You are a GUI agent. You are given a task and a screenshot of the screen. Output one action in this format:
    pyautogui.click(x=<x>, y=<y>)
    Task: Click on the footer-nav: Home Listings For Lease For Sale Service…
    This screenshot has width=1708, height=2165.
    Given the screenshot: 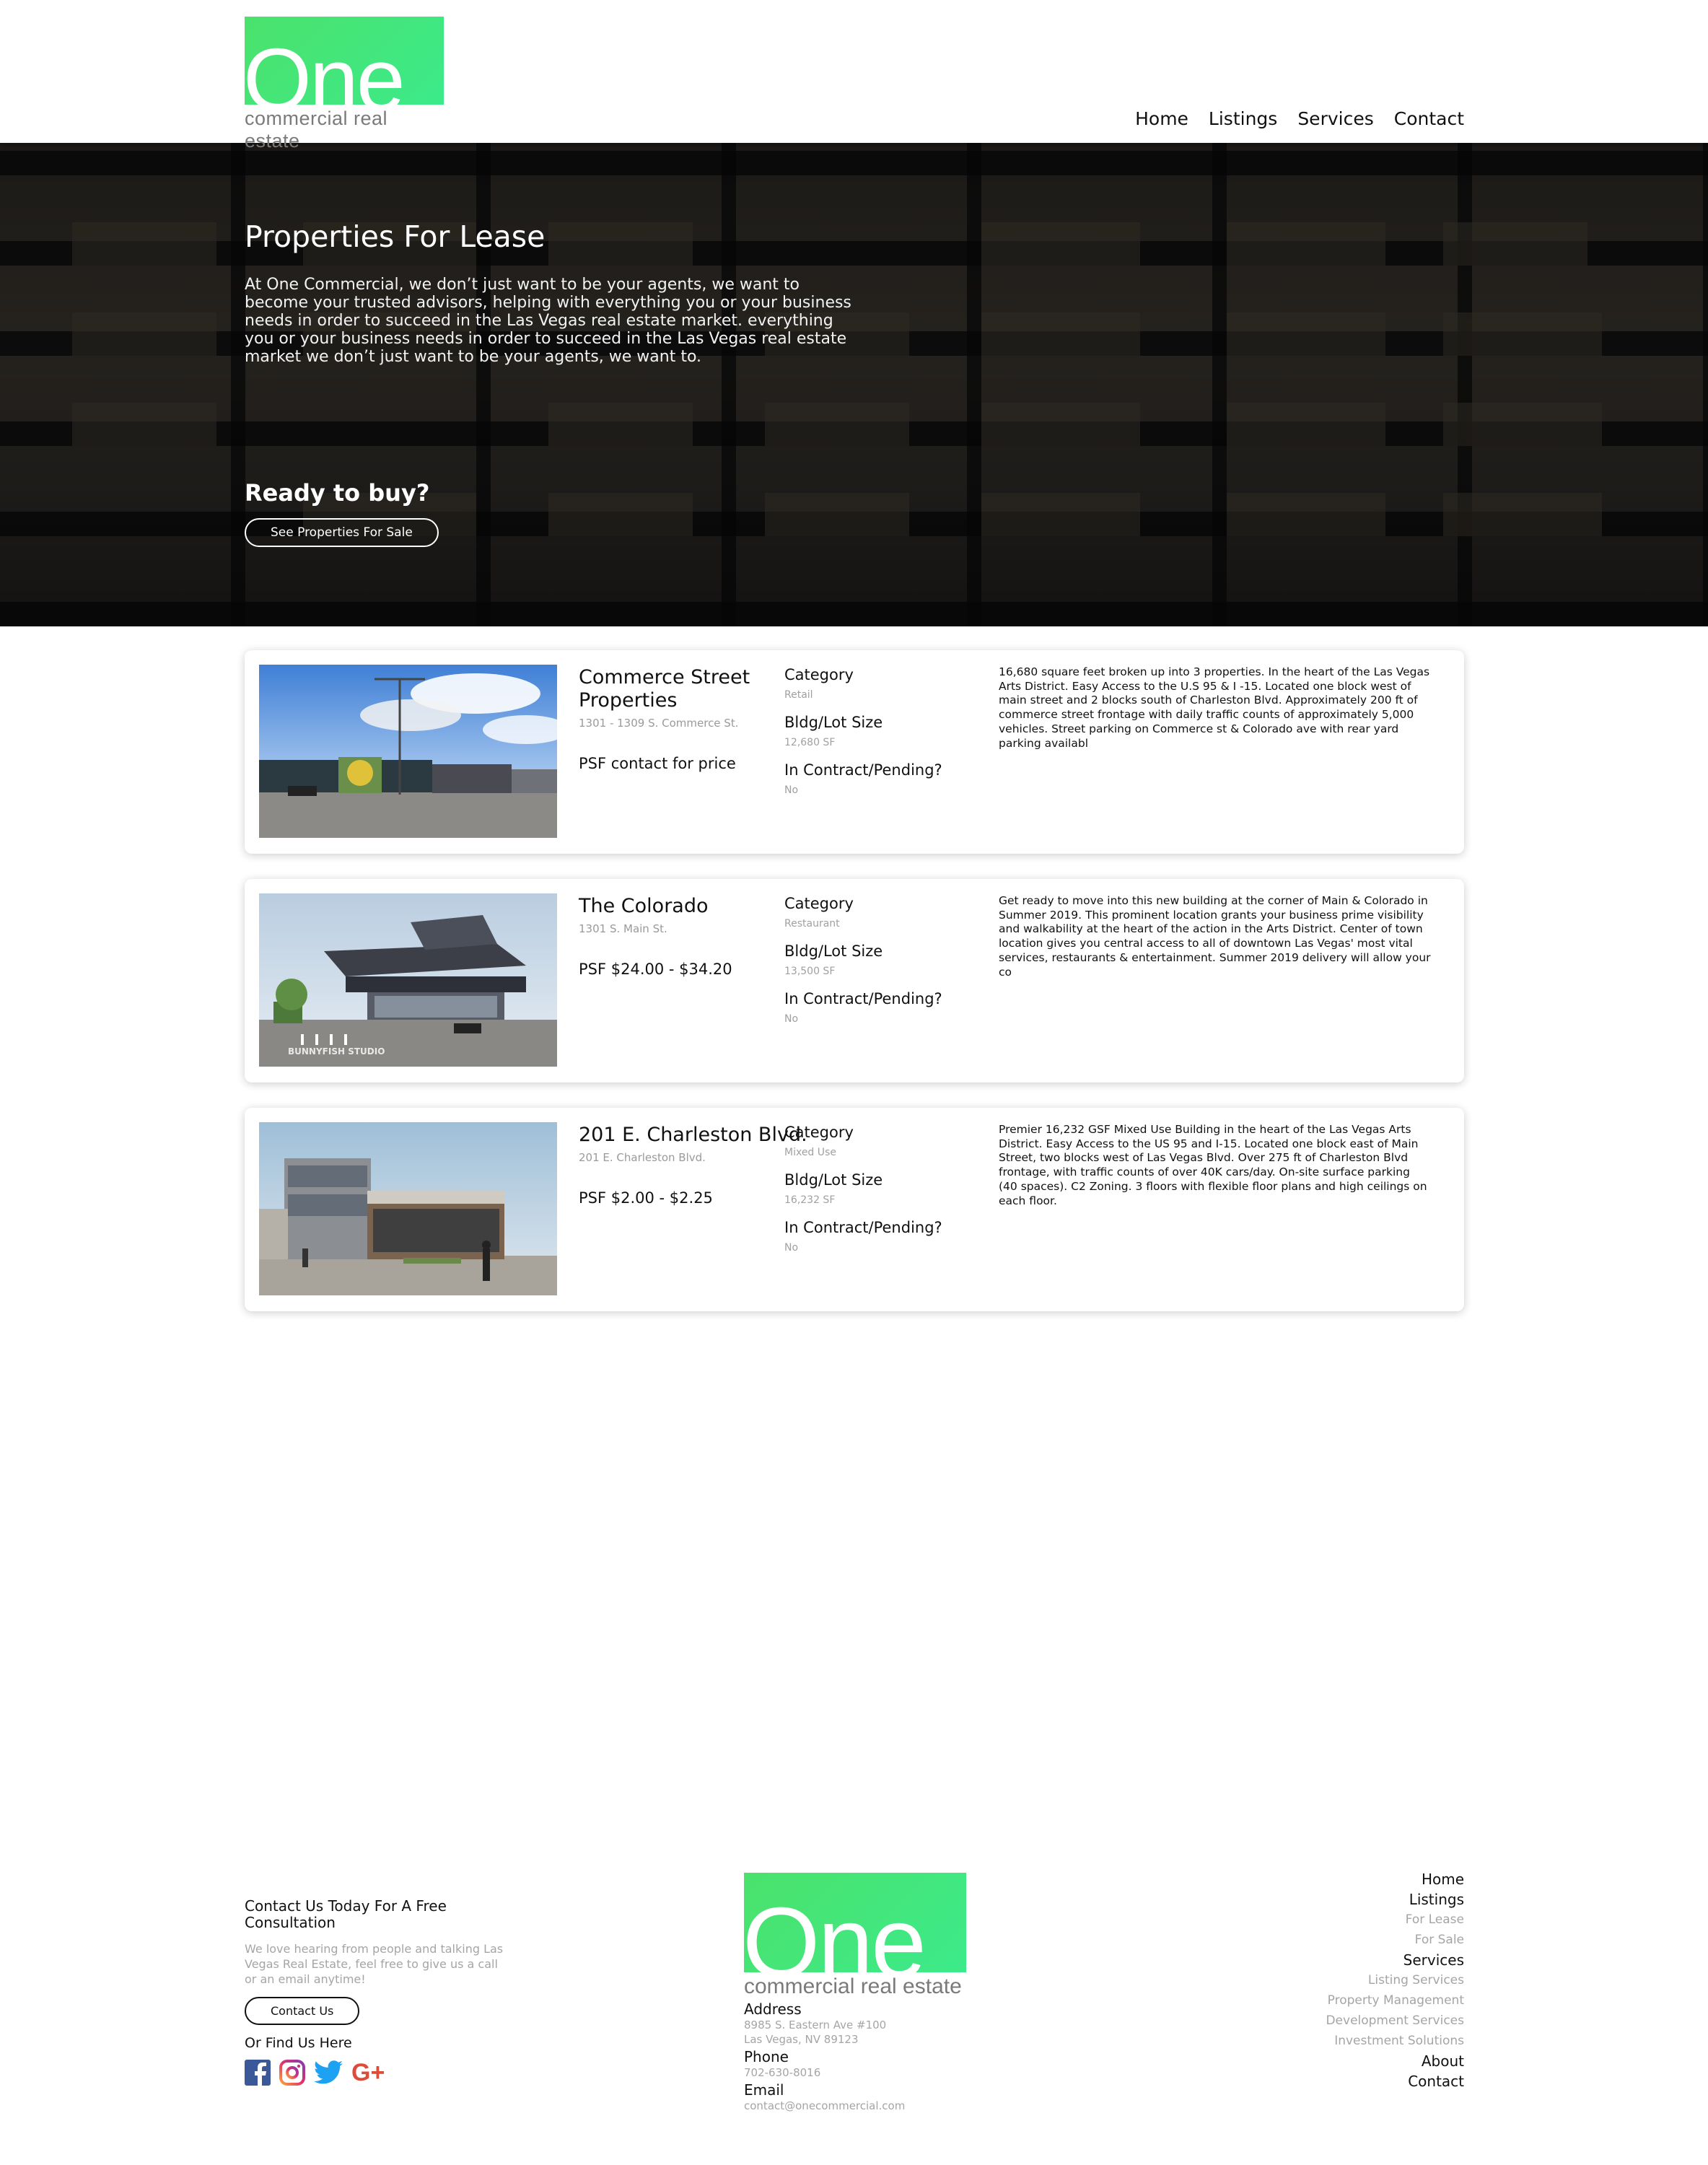 What is the action you would take?
    pyautogui.click(x=1395, y=1980)
    